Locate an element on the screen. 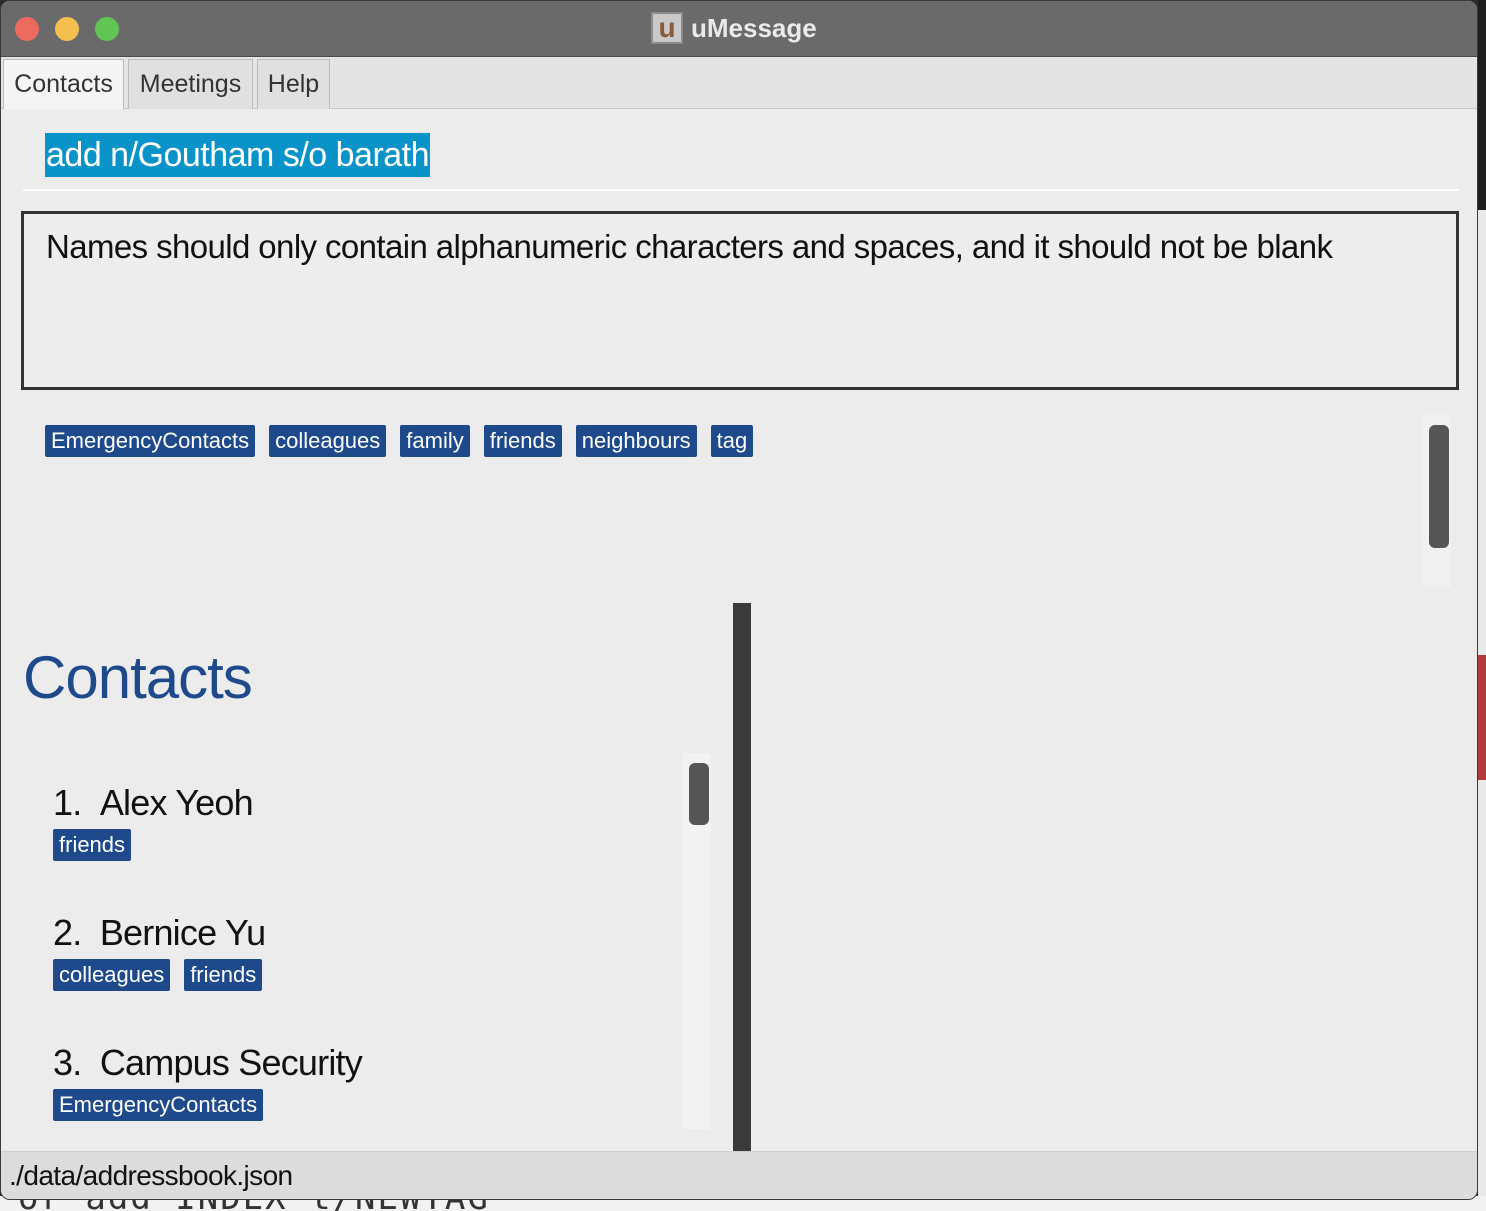 Image resolution: width=1486 pixels, height=1211 pixels. tag-chip: EmergencyContacts is located at coordinates (150, 441).